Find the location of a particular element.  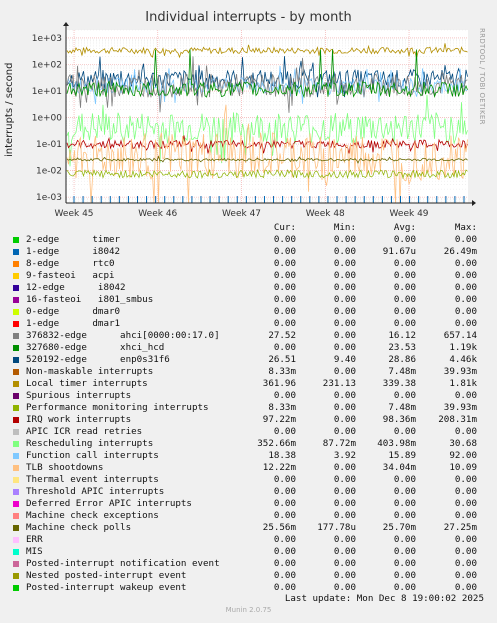

x-tick-label: Week 46 is located at coordinates (157, 214).